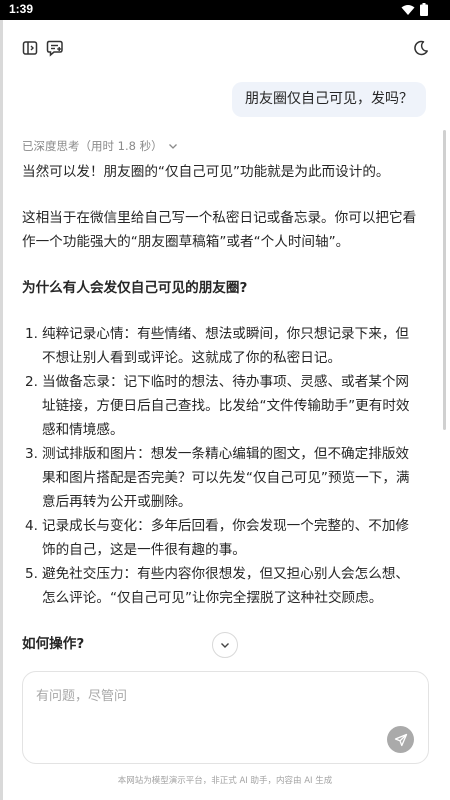 This screenshot has width=450, height=800. What do you see at coordinates (329, 99) in the screenshot?
I see `user-message-bubble: 朋友圈仅自己可见，发吗？` at bounding box center [329, 99].